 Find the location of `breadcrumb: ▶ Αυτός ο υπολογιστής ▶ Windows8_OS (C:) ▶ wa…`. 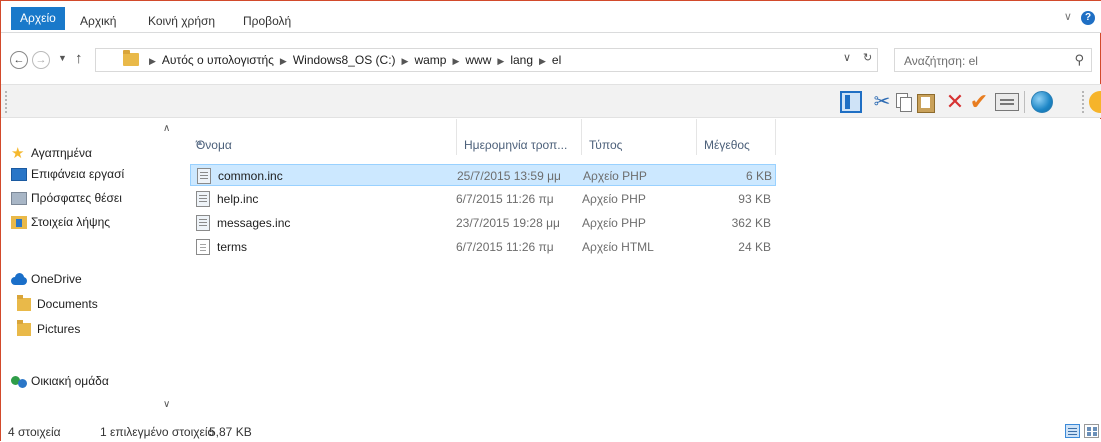

breadcrumb: ▶ Αυτός ο υπολογιστής ▶ Windows8_OS (C:) ▶ wa… is located at coordinates (352, 60).